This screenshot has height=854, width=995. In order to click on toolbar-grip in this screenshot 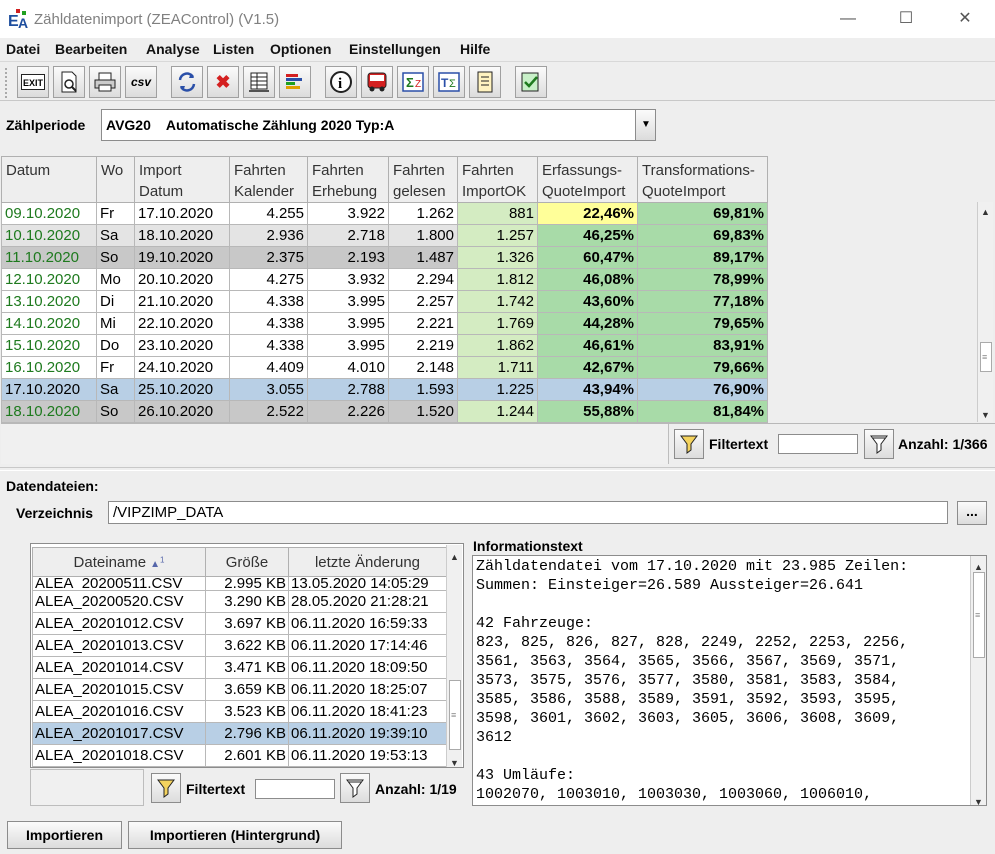, I will do `click(8, 83)`.